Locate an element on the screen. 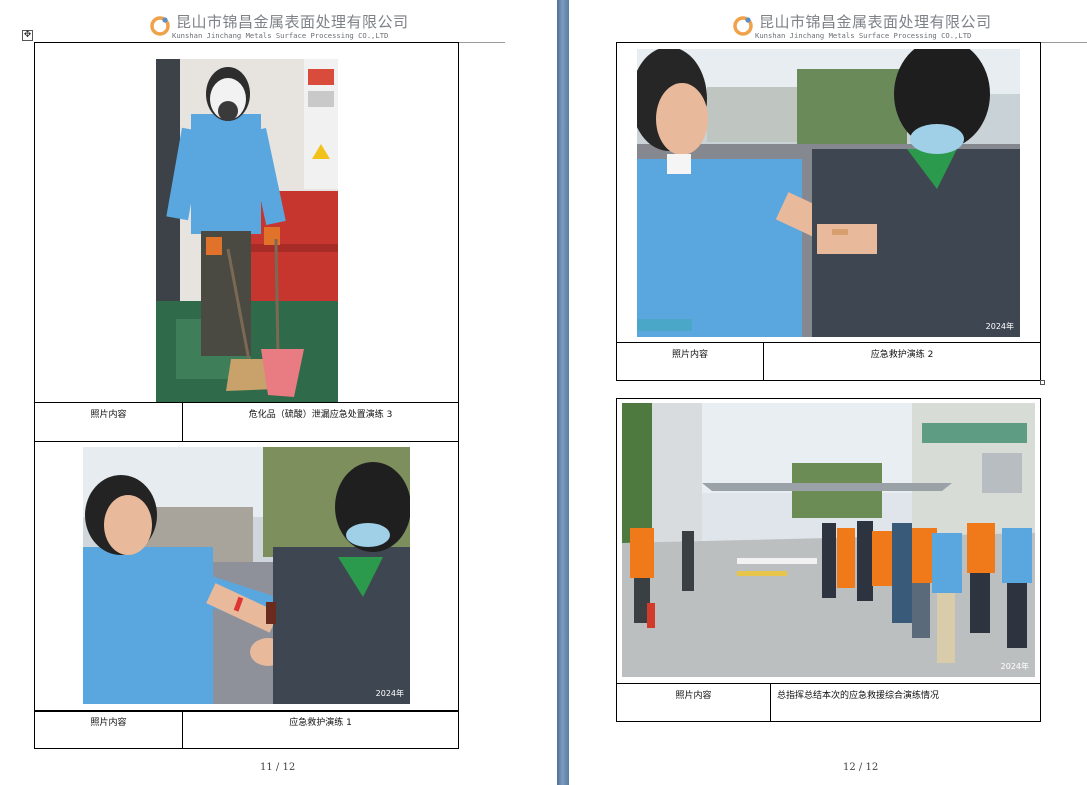  page-number: 12 / 12 is located at coordinates (861, 767).